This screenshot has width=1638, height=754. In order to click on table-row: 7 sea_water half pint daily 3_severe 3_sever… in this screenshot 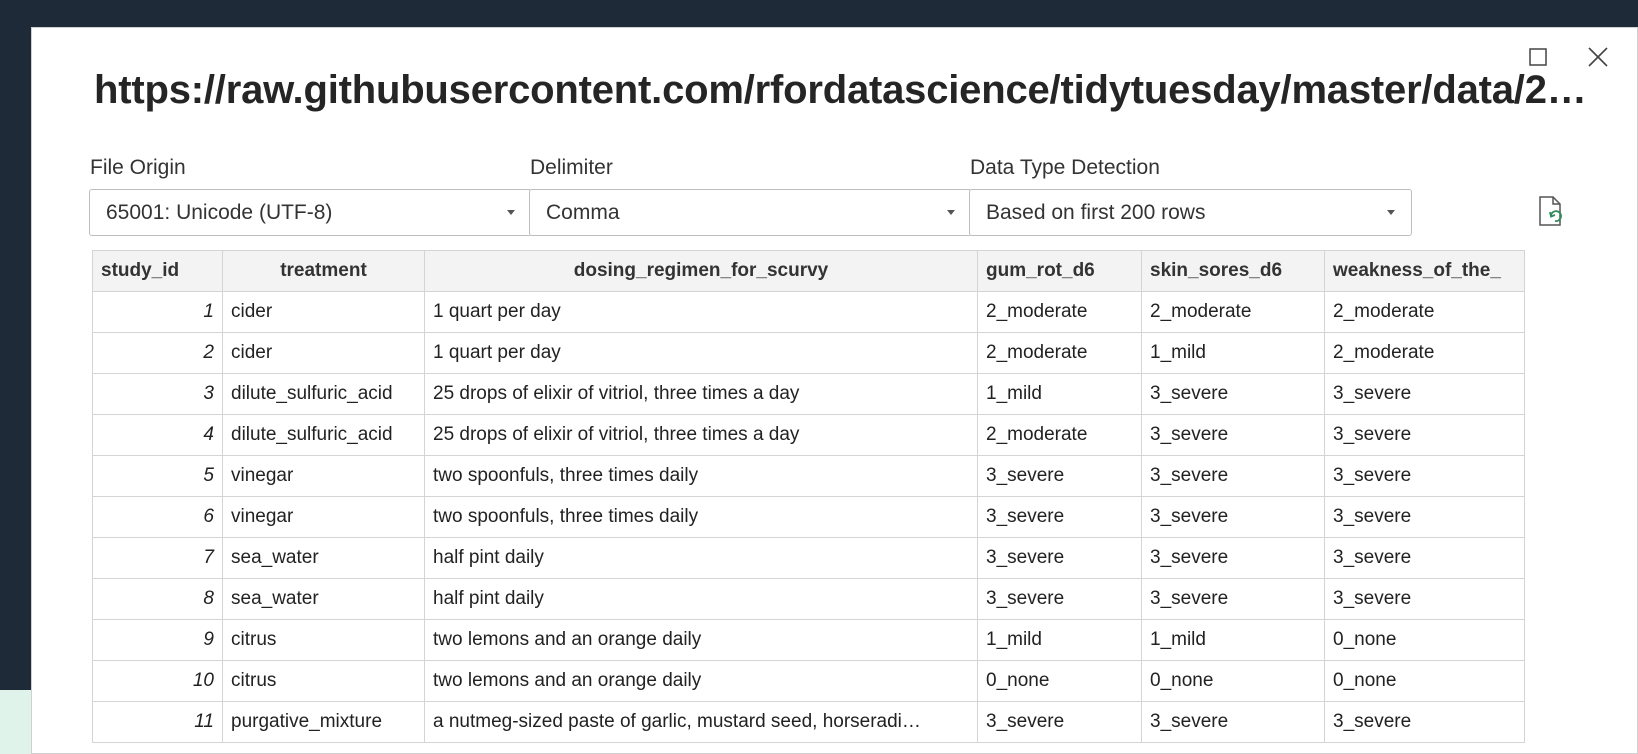, I will do `click(808, 558)`.